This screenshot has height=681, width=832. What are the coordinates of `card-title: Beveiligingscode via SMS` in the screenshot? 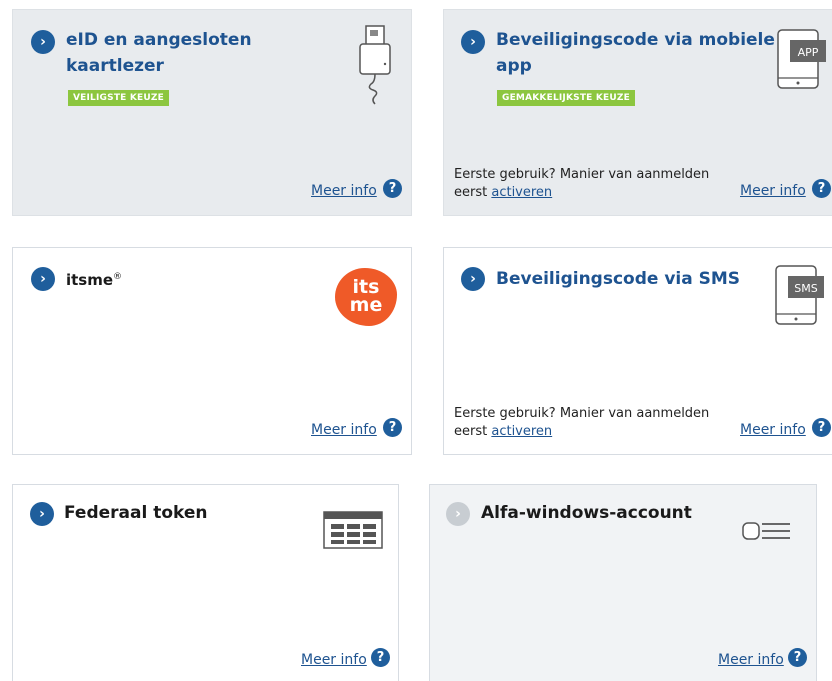 It's located at (618, 279).